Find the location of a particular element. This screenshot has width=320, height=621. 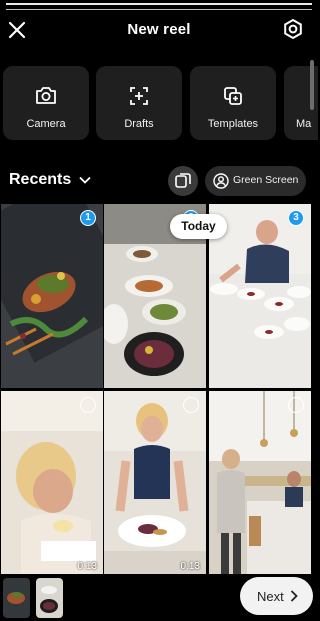

multi-select-button is located at coordinates (183, 181).